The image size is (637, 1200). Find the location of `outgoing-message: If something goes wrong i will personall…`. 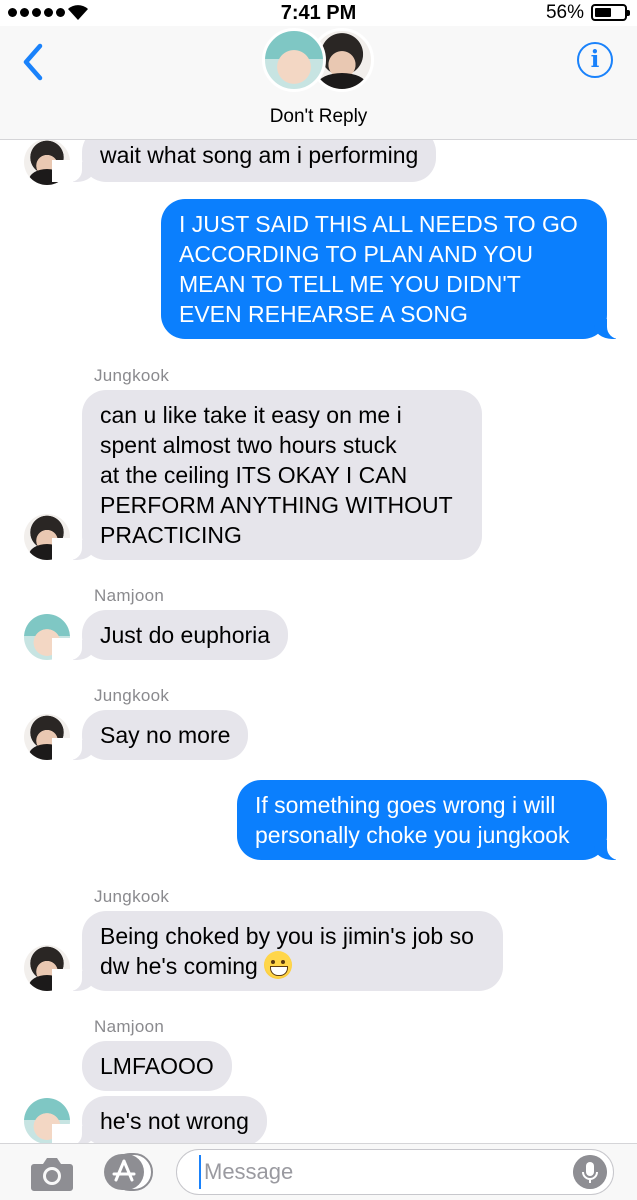

outgoing-message: If something goes wrong i will personall… is located at coordinates (437, 820).